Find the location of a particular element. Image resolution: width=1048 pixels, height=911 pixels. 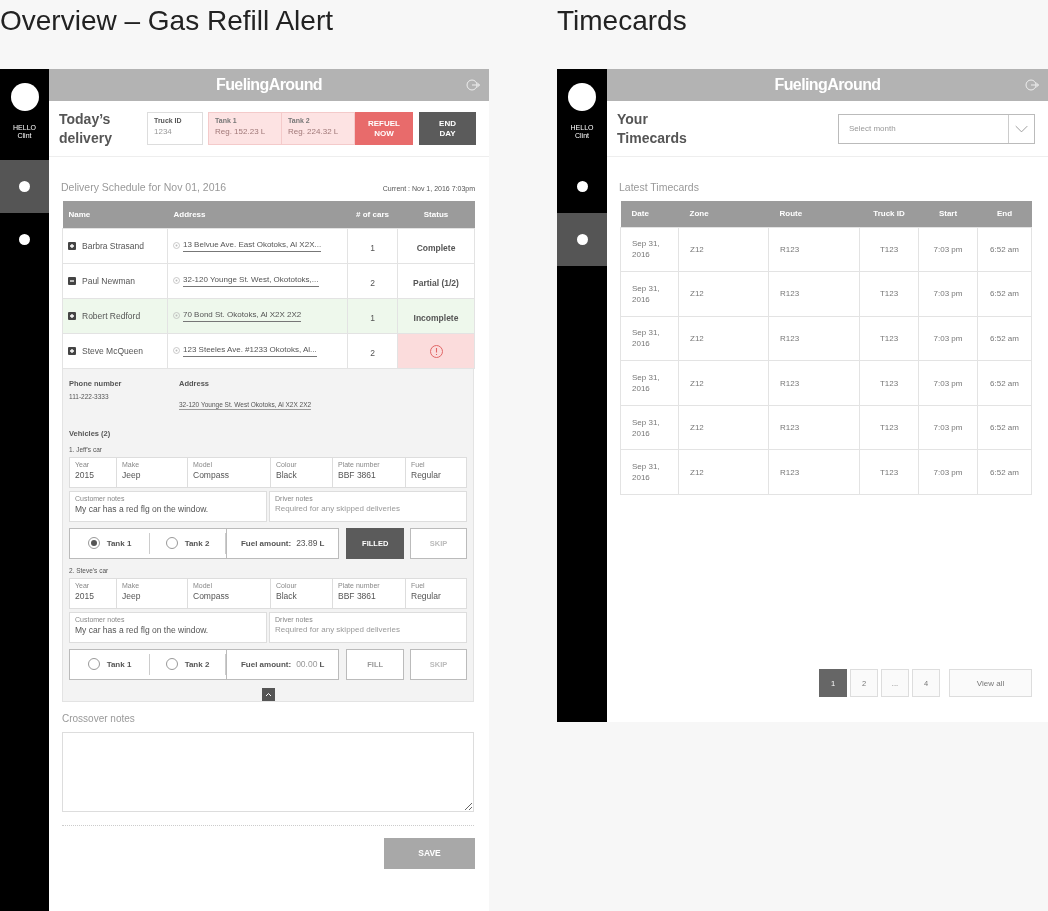

column-header: Date is located at coordinates (649, 214).